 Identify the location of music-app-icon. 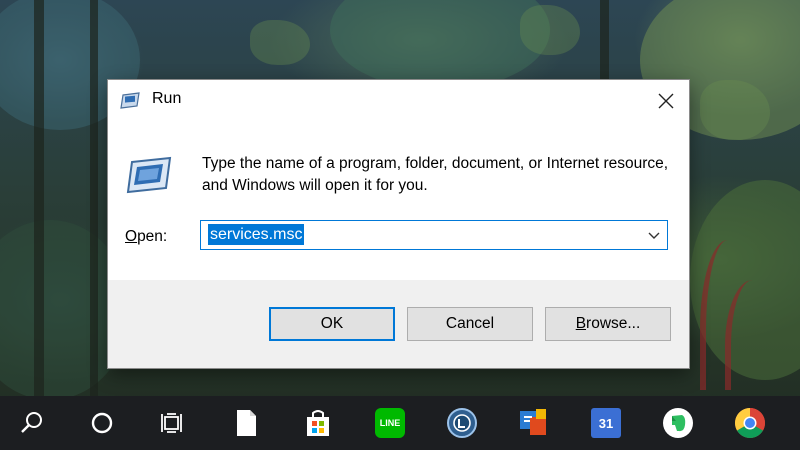
(462, 423).